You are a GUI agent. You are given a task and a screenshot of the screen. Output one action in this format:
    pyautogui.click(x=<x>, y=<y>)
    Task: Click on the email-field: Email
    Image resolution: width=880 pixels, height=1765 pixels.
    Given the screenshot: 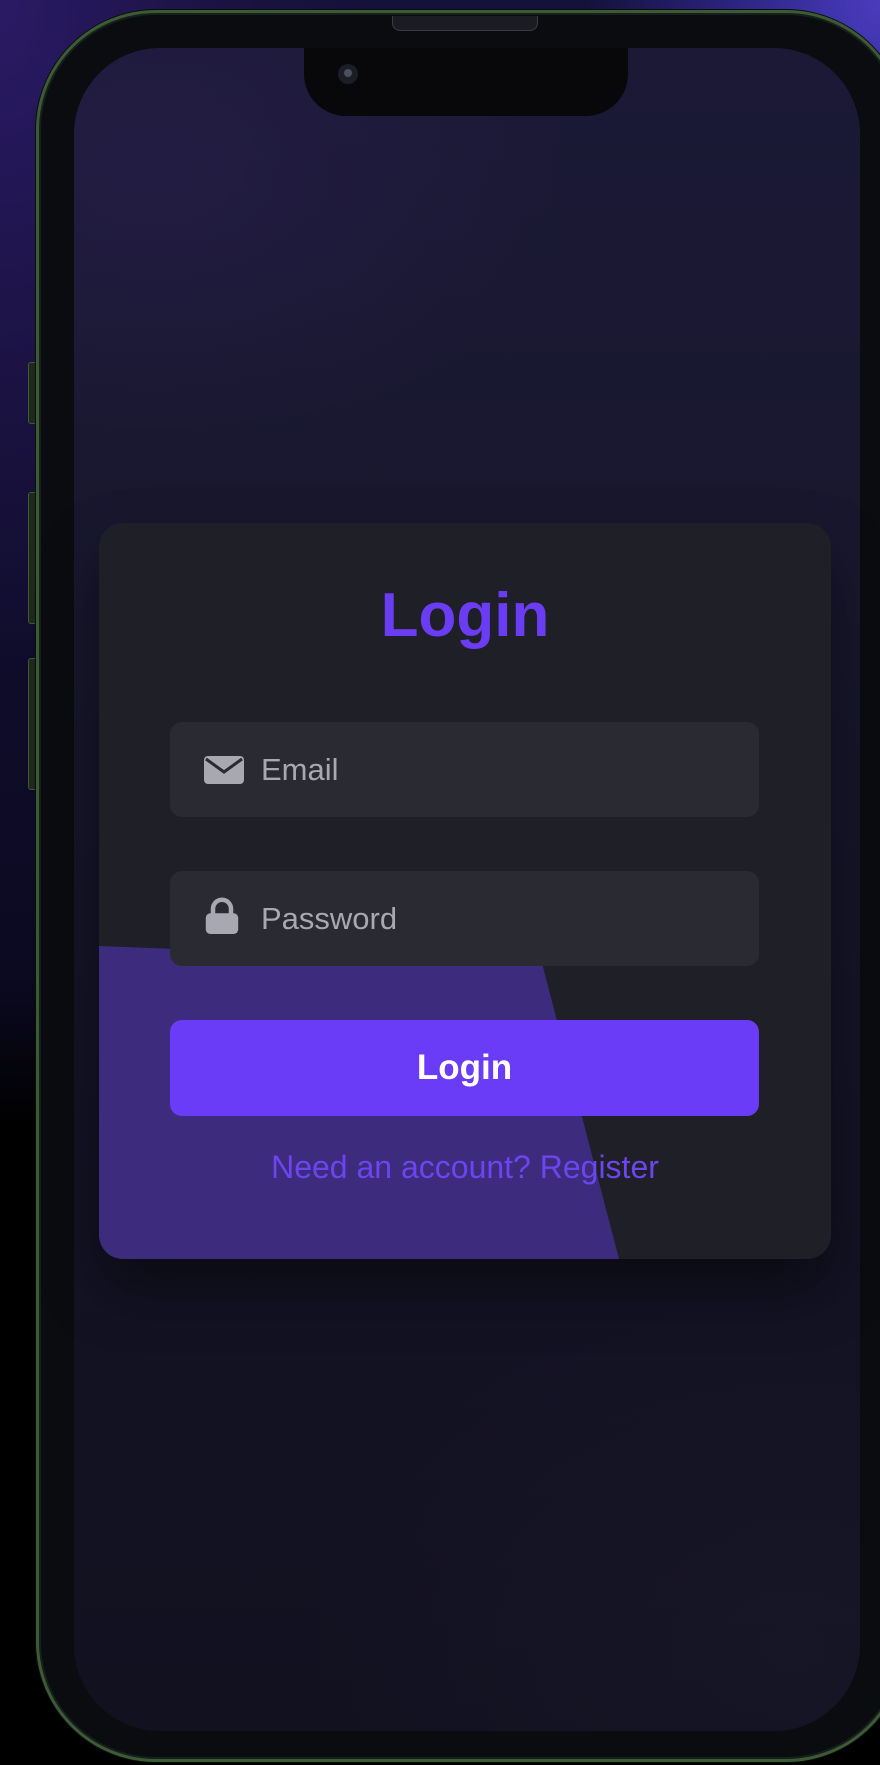 What is the action you would take?
    pyautogui.click(x=464, y=769)
    